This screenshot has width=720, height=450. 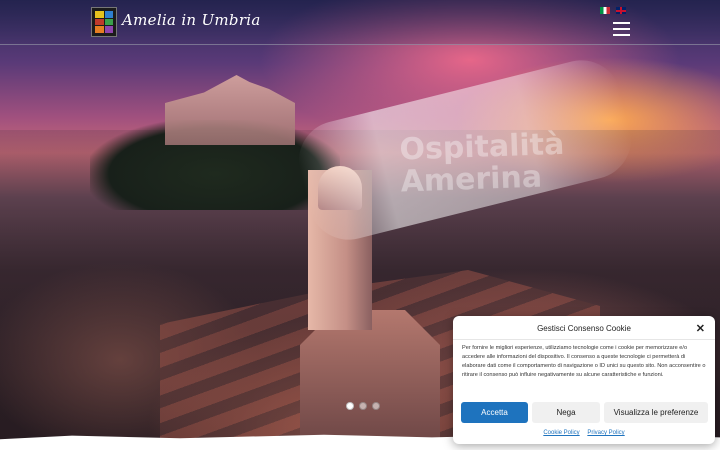 I want to click on deny-button: Nega, so click(x=566, y=412).